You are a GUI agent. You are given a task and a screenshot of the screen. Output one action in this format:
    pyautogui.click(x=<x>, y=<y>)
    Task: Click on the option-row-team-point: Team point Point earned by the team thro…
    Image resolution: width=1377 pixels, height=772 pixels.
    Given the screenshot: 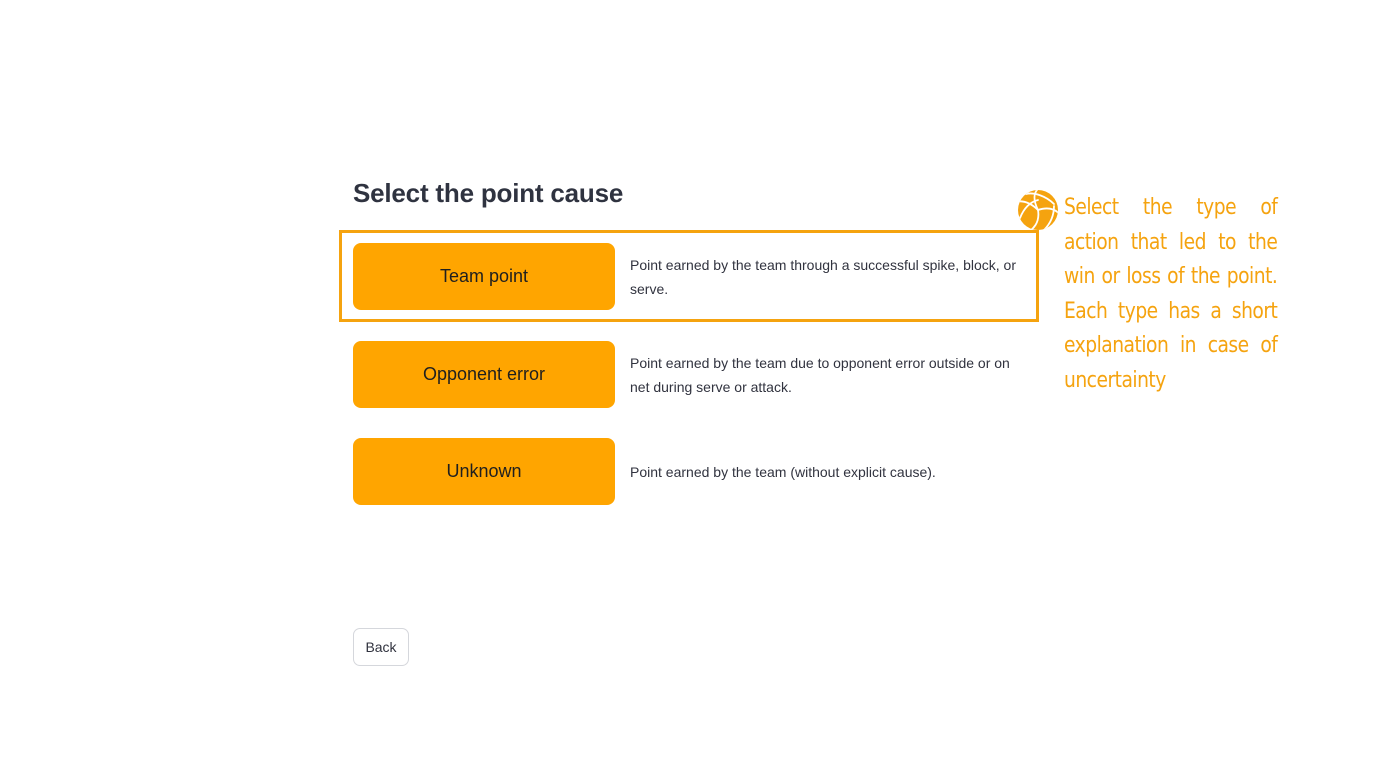 What is the action you would take?
    pyautogui.click(x=693, y=276)
    